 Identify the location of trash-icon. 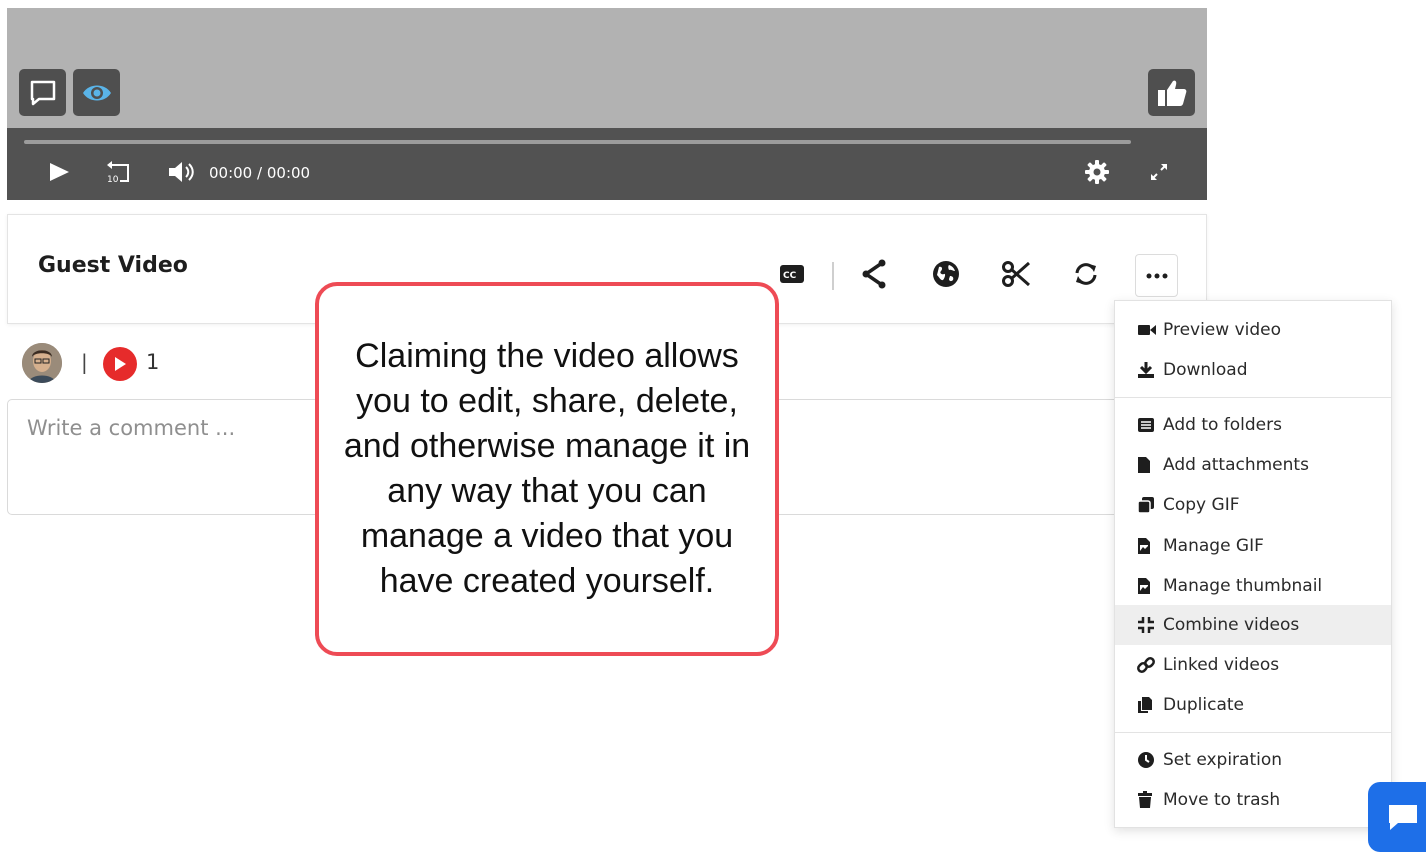
(1148, 800).